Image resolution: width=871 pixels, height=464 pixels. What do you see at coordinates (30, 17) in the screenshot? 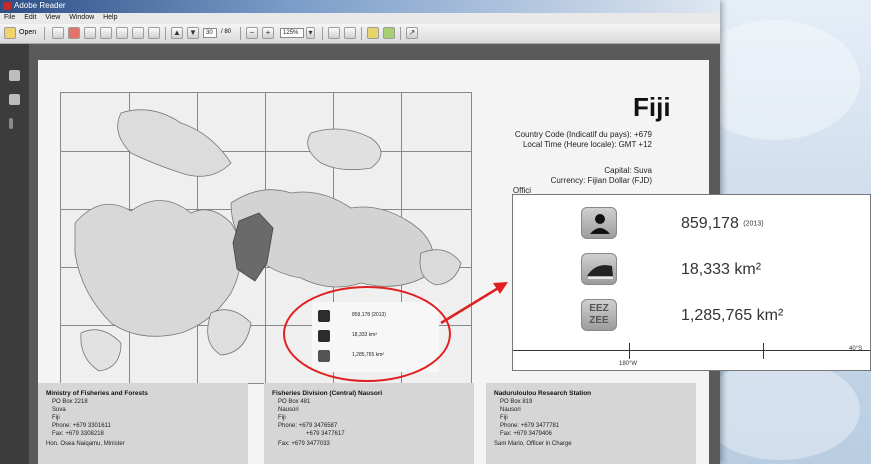
I see `menu-edit: Edit` at bounding box center [30, 17].